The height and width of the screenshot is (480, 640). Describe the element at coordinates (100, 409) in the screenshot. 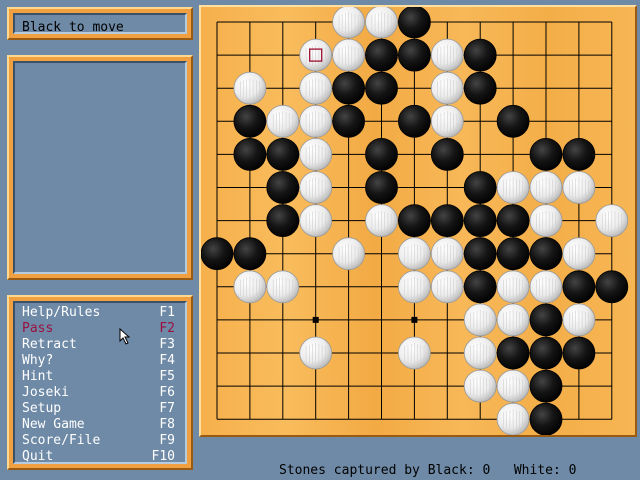

I see `menu-item-setup: Setup F7` at that location.